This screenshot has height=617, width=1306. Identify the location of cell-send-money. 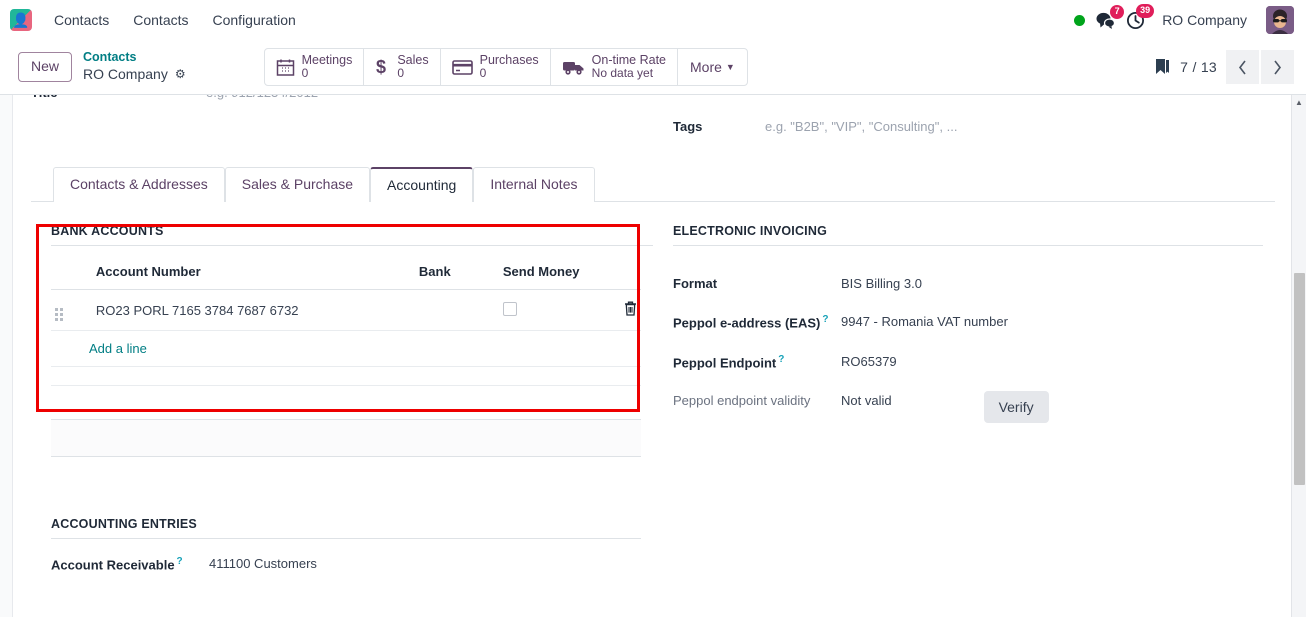
(548, 310).